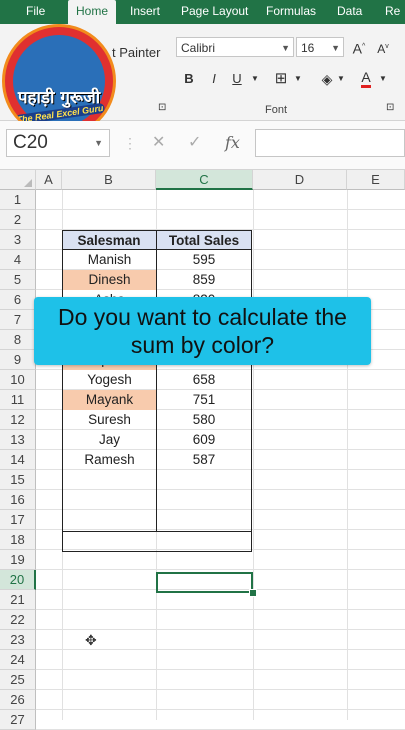  What do you see at coordinates (18, 400) in the screenshot?
I see `row-header-11: 11` at bounding box center [18, 400].